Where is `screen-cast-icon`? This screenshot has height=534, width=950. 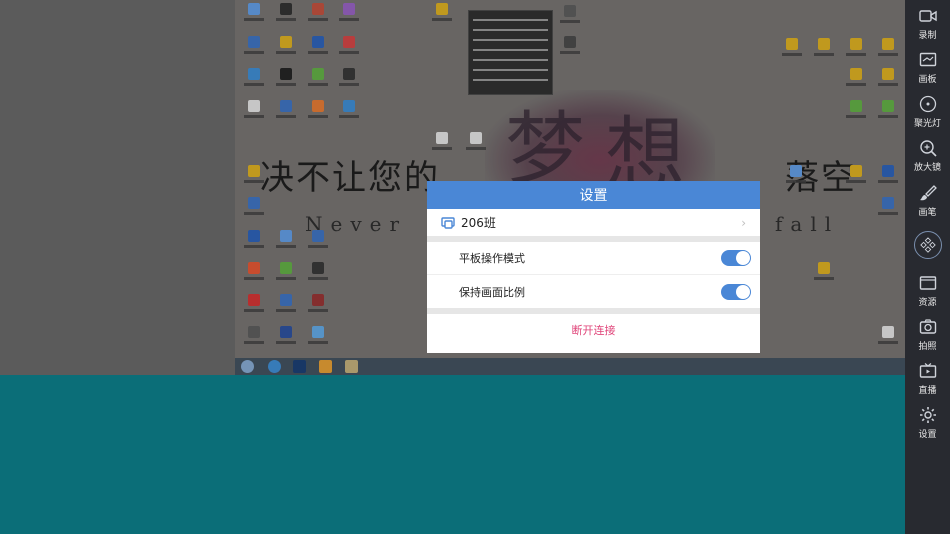
screen-cast-icon is located at coordinates (448, 222).